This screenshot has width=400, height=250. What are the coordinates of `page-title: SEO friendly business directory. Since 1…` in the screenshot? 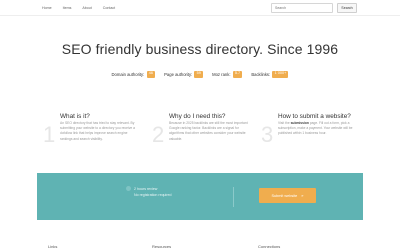 It's located at (200, 49).